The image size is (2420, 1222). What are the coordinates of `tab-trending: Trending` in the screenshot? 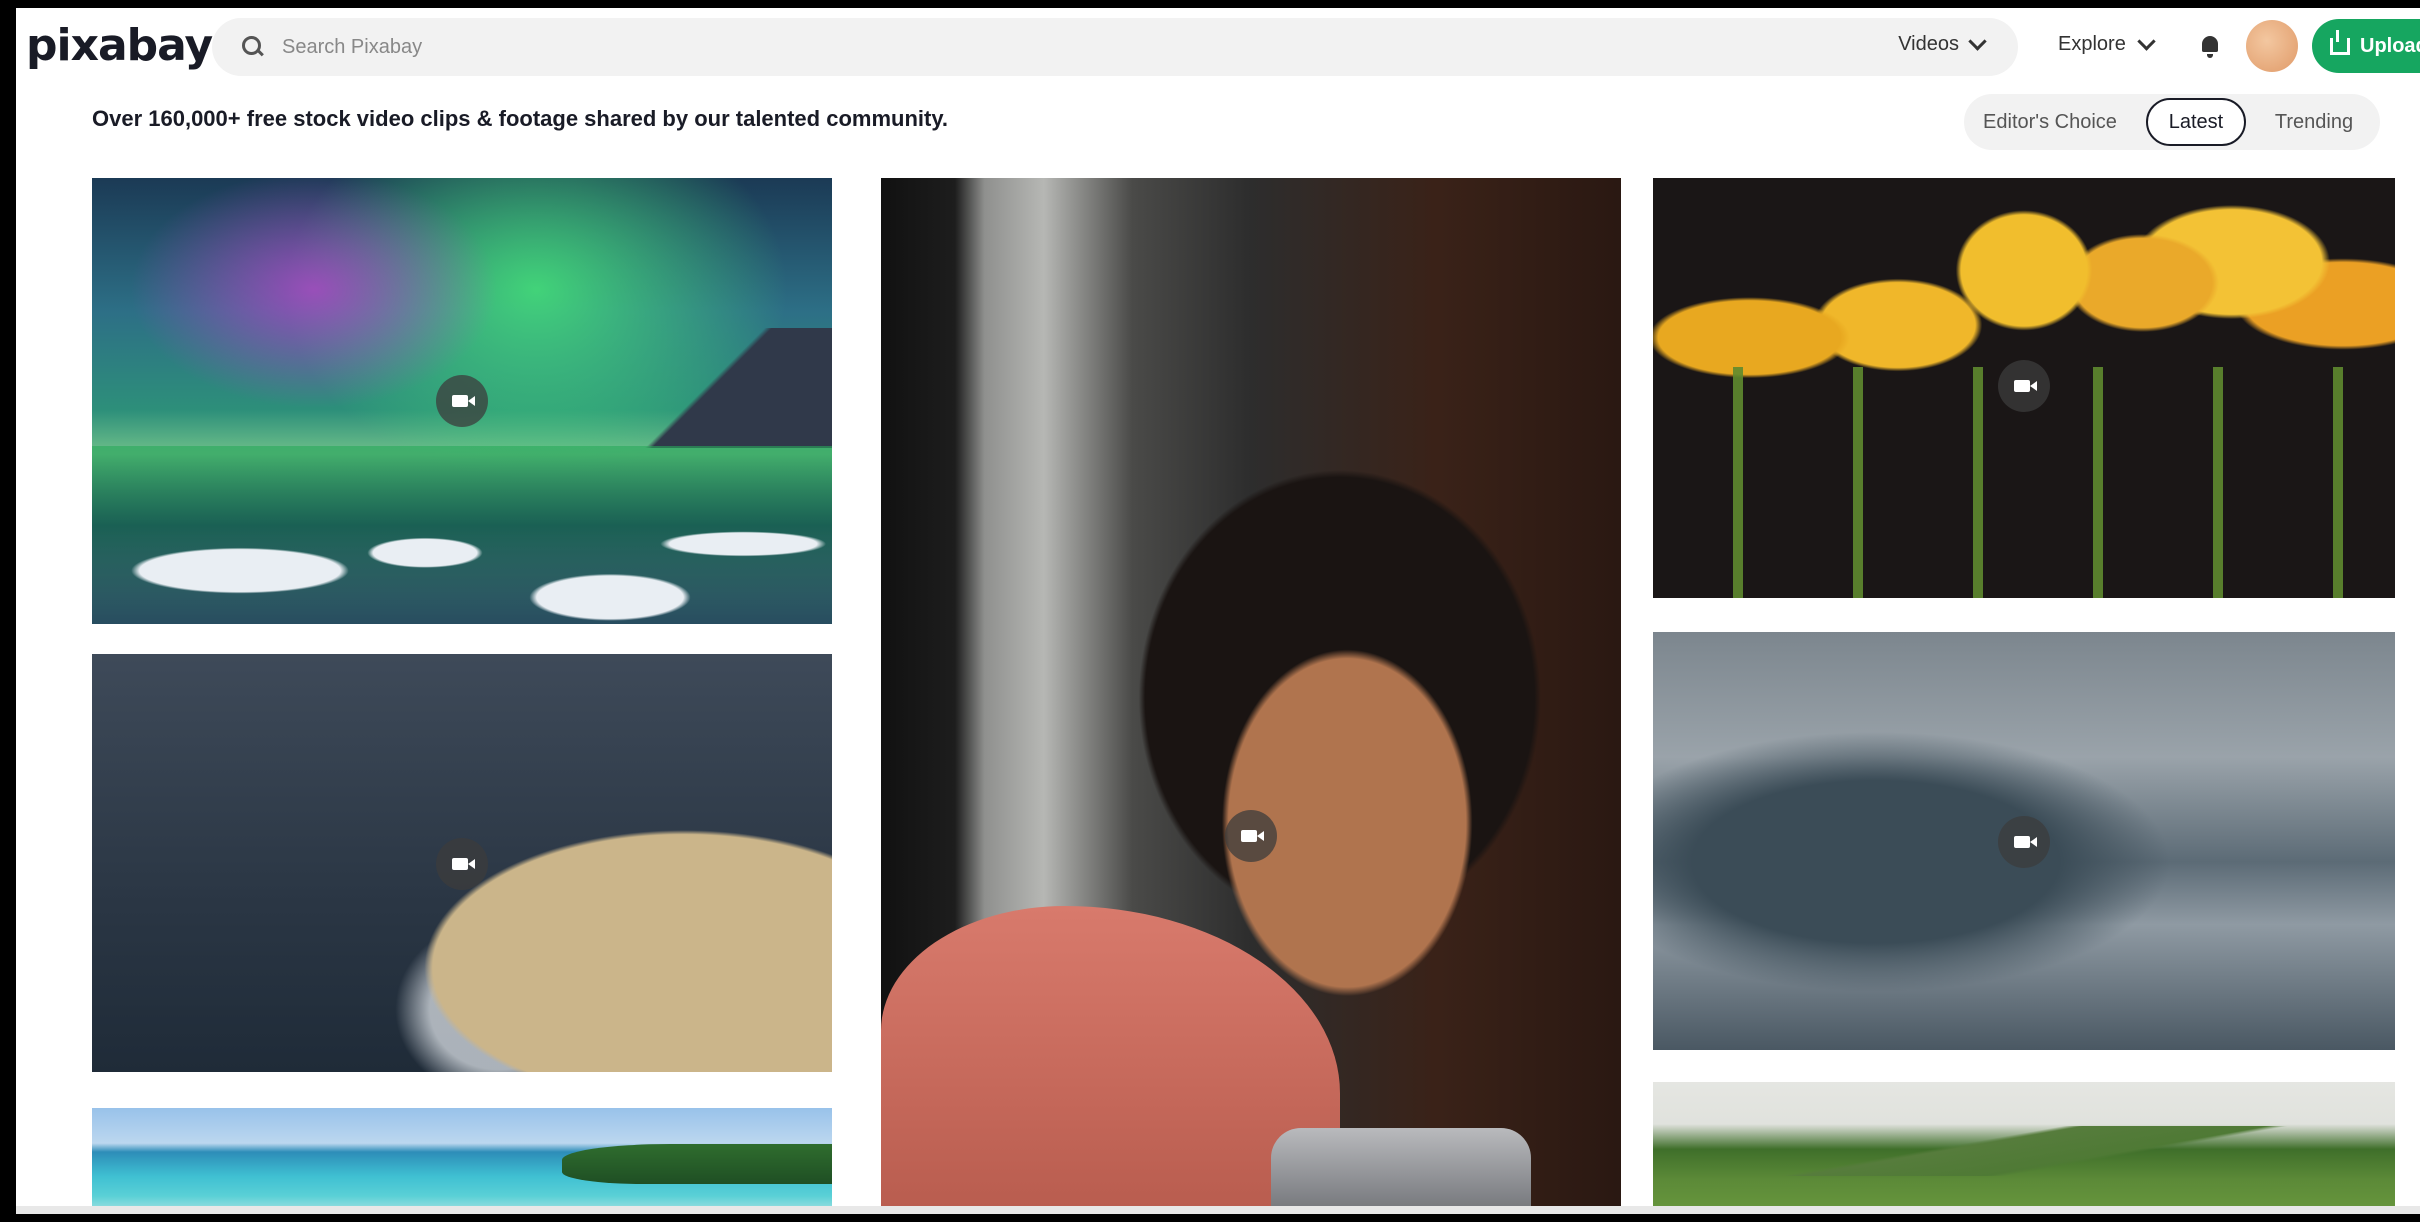 It's located at (2314, 122).